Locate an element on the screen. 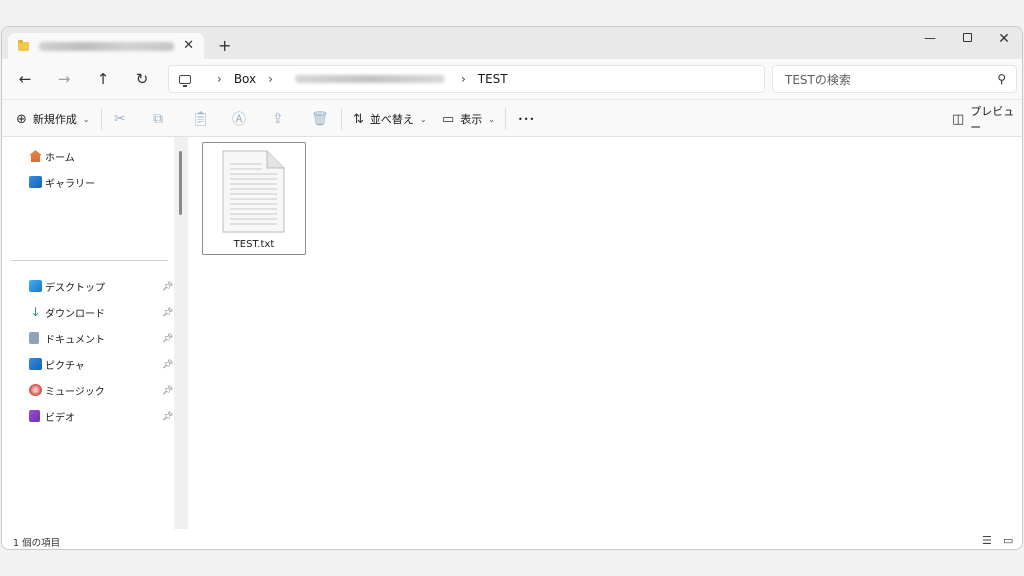 The height and width of the screenshot is (576, 1024). cut-button: ✂ is located at coordinates (123, 119).